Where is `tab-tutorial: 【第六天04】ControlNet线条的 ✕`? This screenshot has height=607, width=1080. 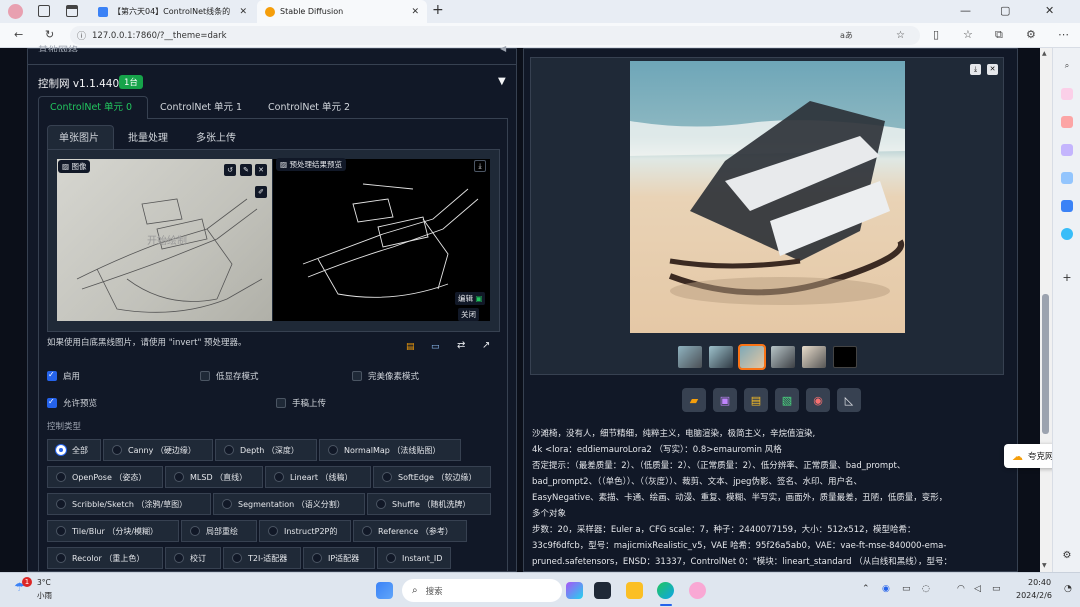
tab-tutorial: 【第六天04】ControlNet线条的 ✕ is located at coordinates (172, 11).